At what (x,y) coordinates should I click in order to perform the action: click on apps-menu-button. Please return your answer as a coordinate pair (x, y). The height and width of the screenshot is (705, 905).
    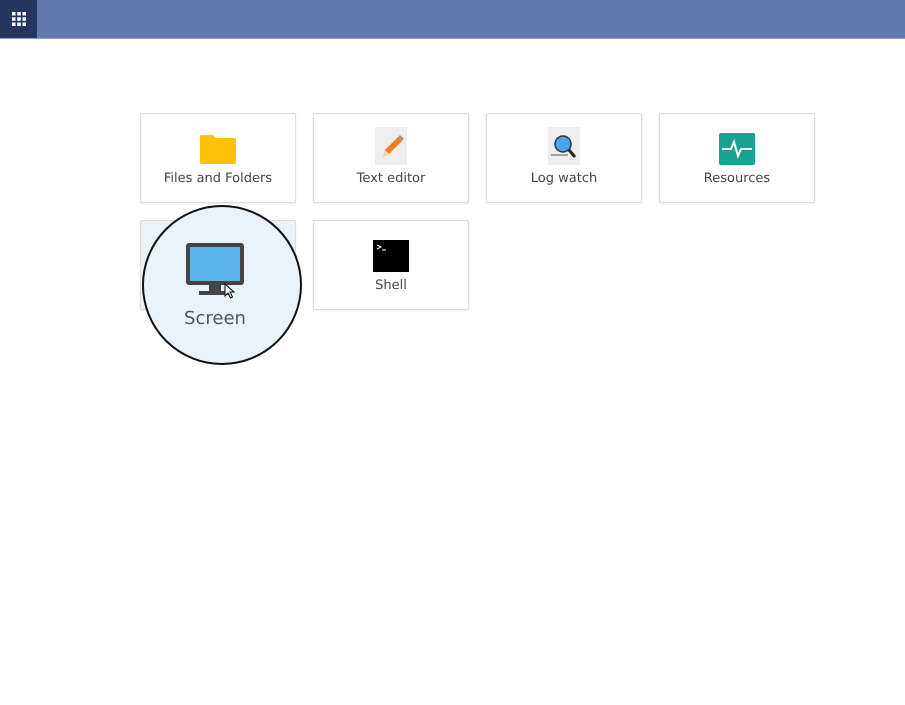
    Looking at the image, I should click on (18, 19).